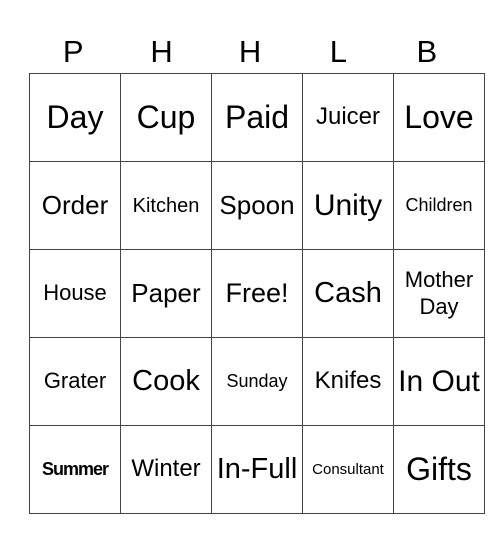  I want to click on bingo-row: Day Cup Paid Juicer Love, so click(257, 117).